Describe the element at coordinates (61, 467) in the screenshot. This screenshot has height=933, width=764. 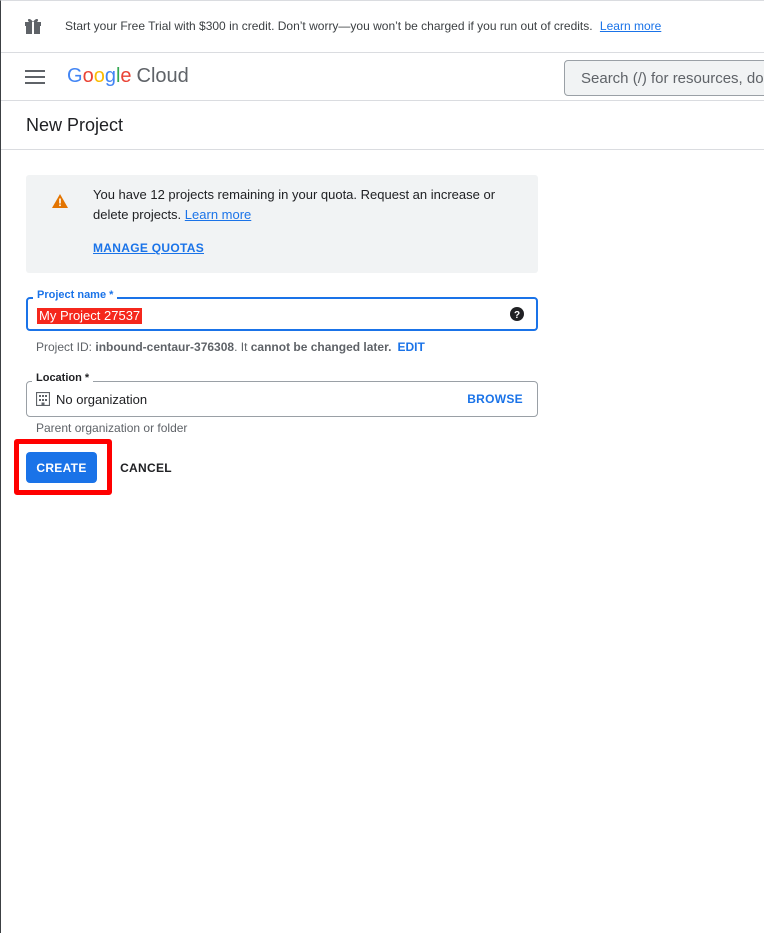
I see `create-button: CREATE` at that location.